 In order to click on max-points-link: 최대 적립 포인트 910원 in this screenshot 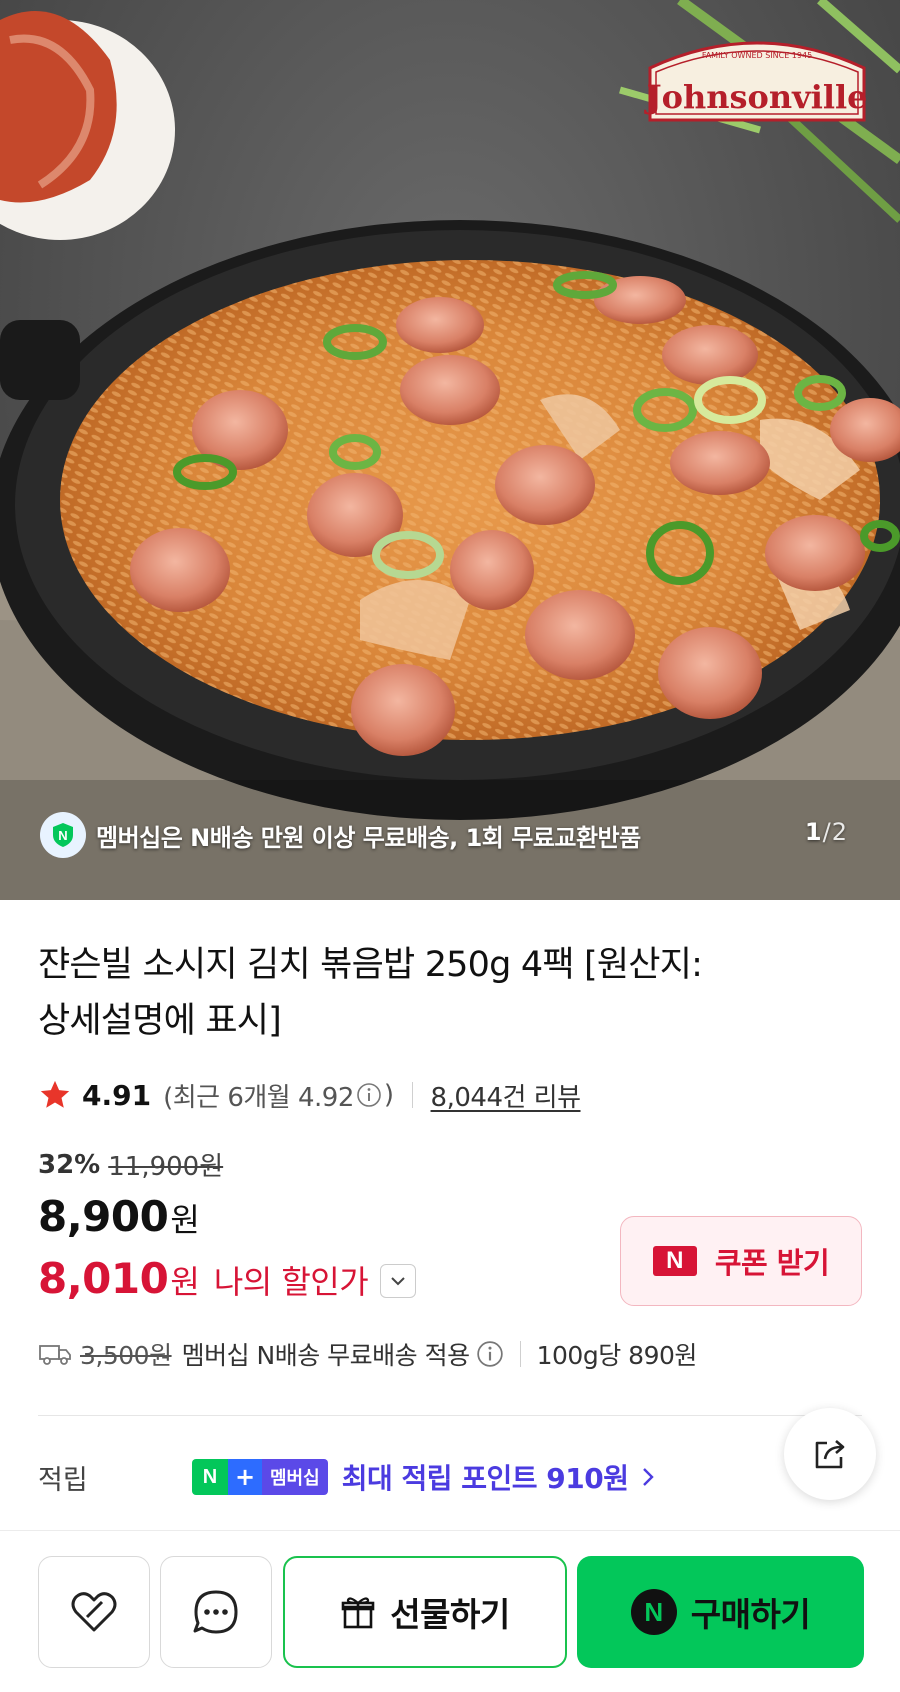, I will do `click(501, 1477)`.